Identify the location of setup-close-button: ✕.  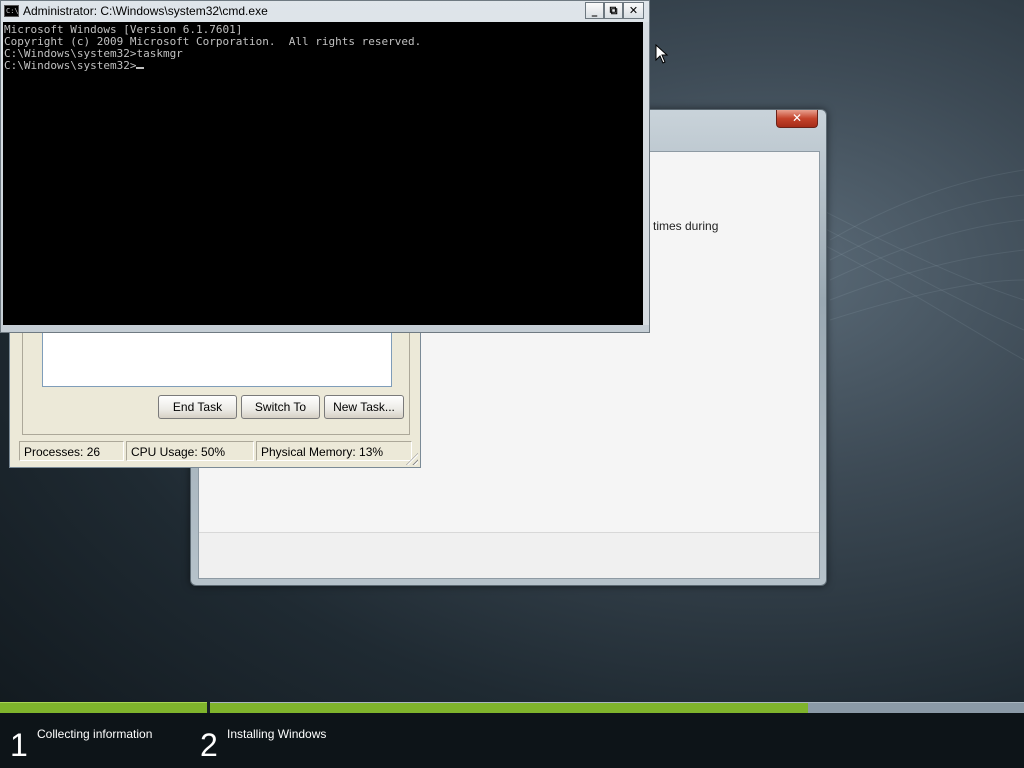
(797, 119).